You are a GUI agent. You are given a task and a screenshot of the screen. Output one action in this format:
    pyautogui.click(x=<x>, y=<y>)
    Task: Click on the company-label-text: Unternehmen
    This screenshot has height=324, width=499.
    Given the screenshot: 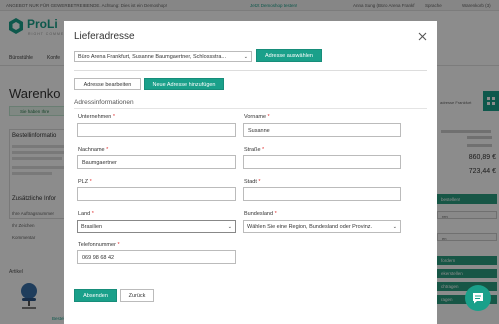 What is the action you would take?
    pyautogui.click(x=95, y=117)
    